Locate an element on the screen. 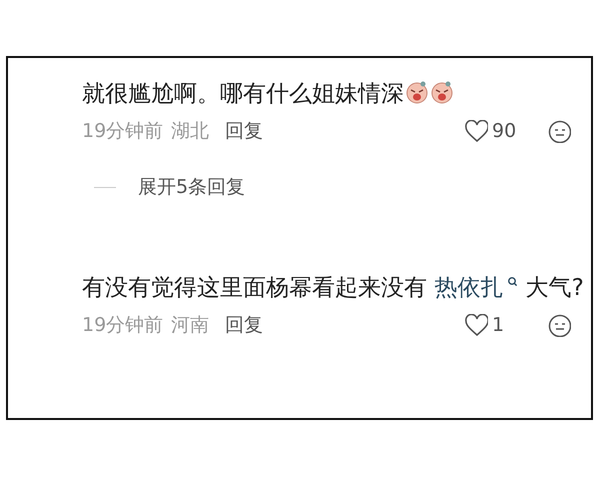  comment-region: 河南 is located at coordinates (190, 325).